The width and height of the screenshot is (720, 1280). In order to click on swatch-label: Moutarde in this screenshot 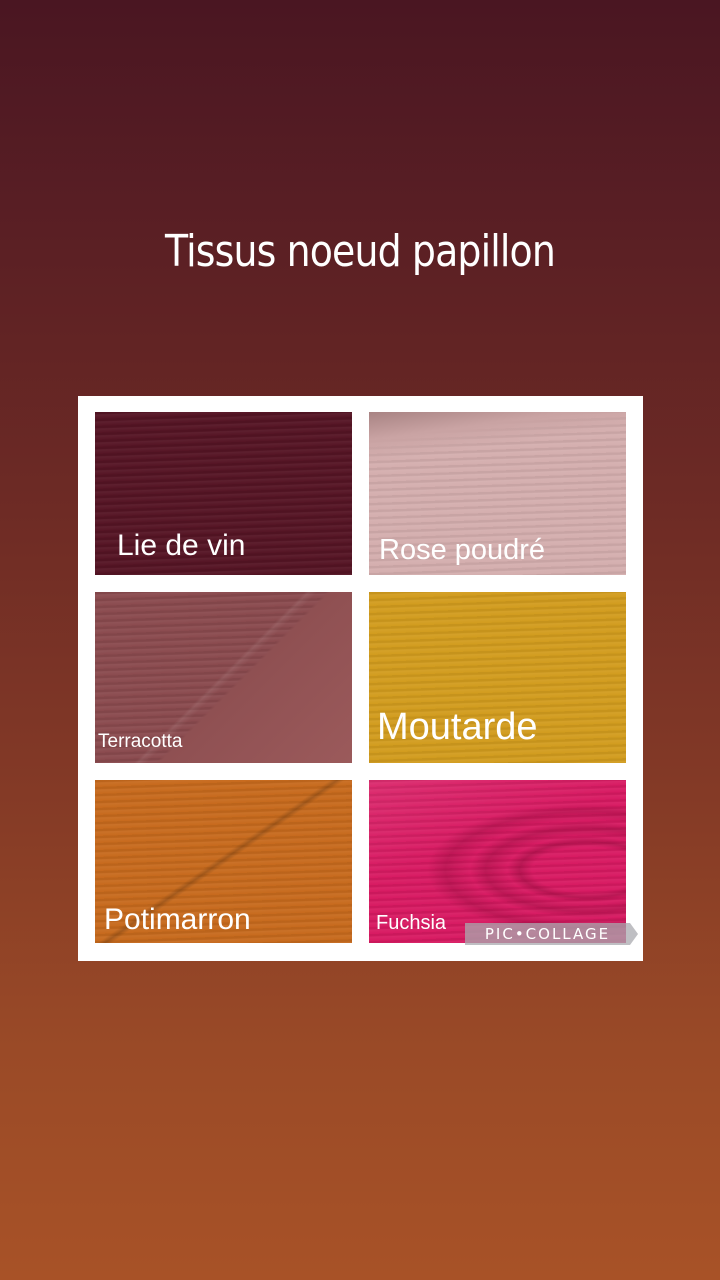, I will do `click(457, 727)`.